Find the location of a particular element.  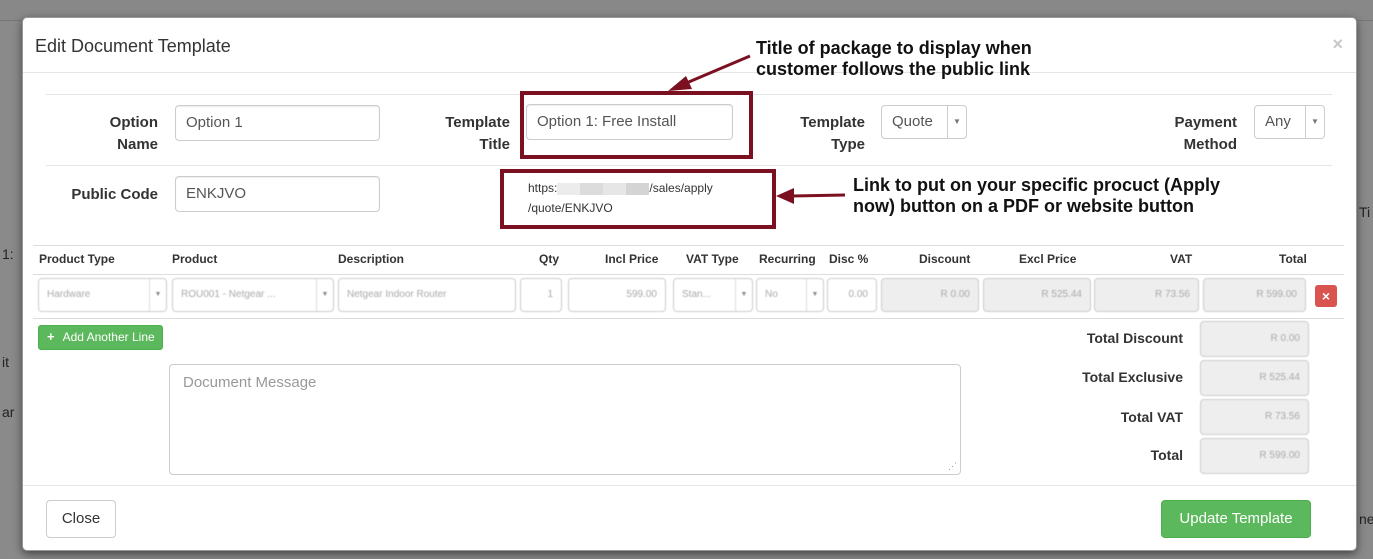

total-exclusive-label: Total Exclusive is located at coordinates (1132, 377).